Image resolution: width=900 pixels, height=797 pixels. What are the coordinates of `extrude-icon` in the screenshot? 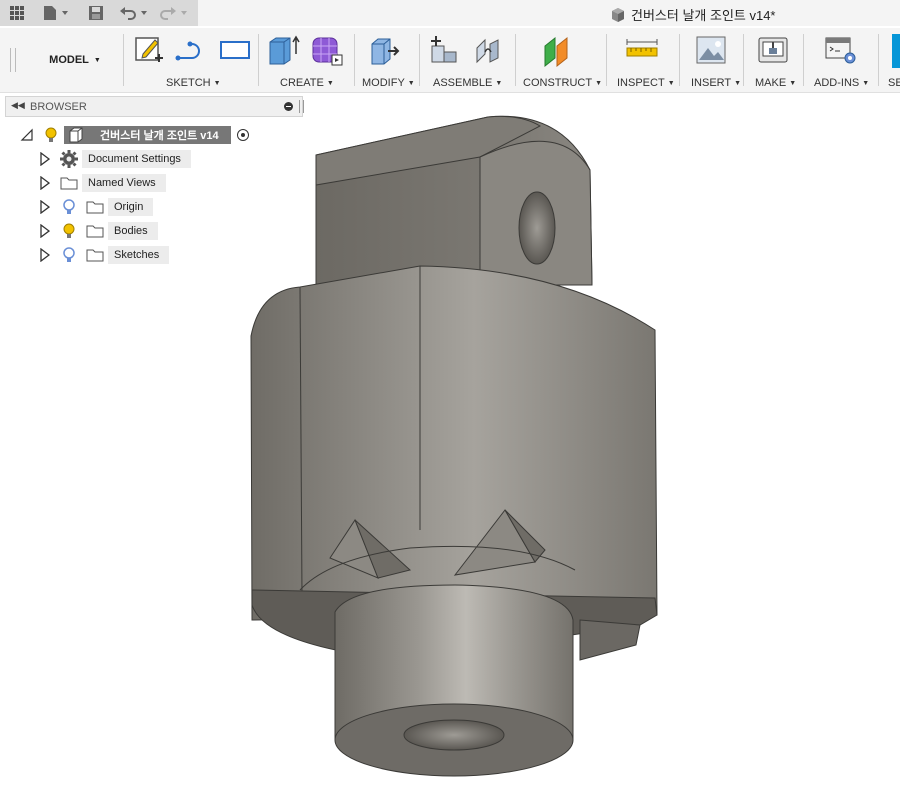 It's located at (284, 51).